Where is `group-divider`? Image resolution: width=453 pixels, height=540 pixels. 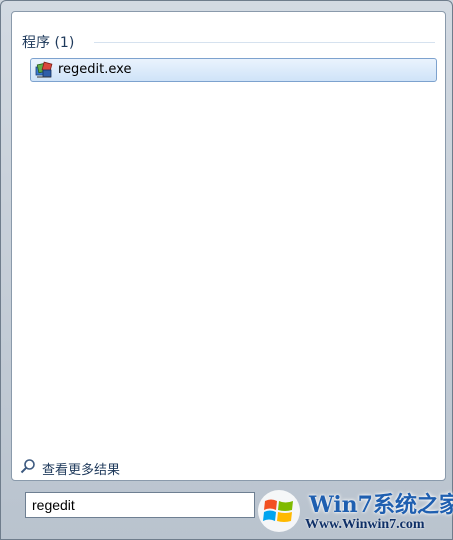
group-divider is located at coordinates (264, 42).